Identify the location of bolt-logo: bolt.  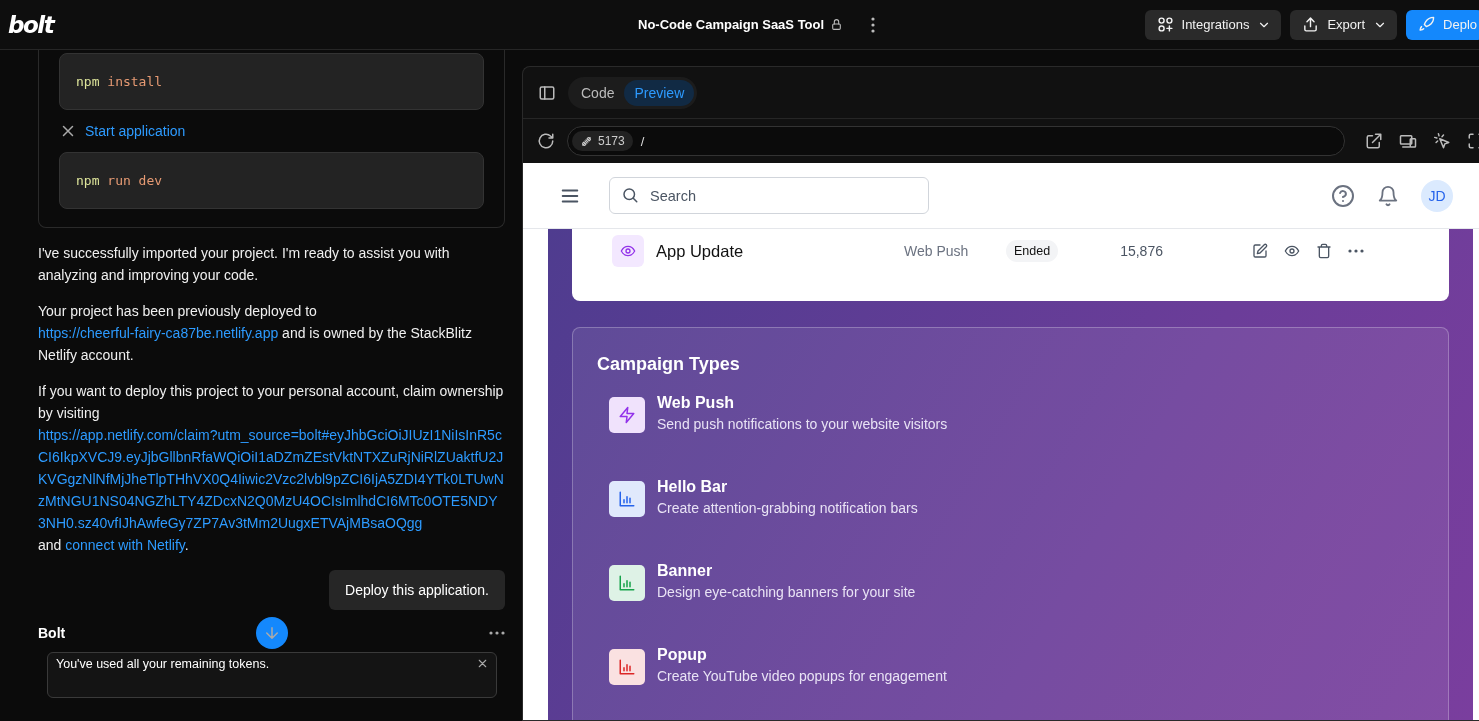
(31, 24).